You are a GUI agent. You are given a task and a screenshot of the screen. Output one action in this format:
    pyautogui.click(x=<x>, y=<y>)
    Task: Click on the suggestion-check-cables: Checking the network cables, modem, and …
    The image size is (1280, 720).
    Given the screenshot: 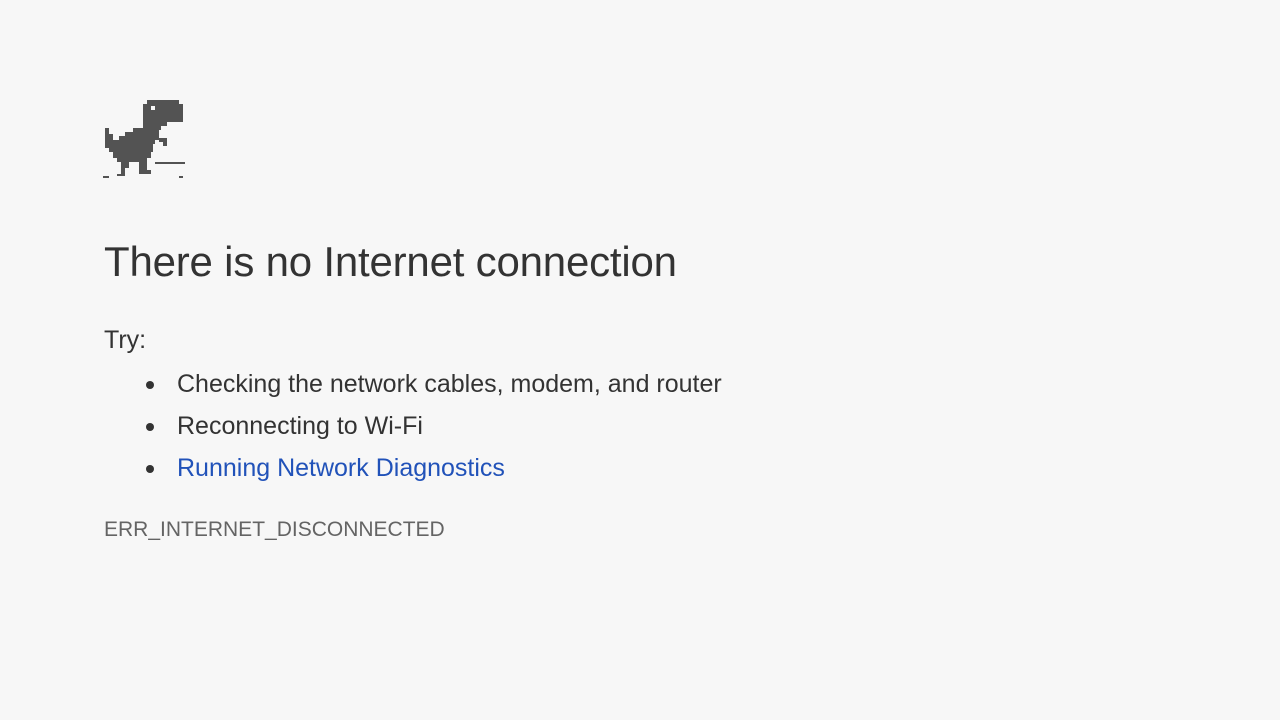 What is the action you would take?
    pyautogui.click(x=434, y=387)
    